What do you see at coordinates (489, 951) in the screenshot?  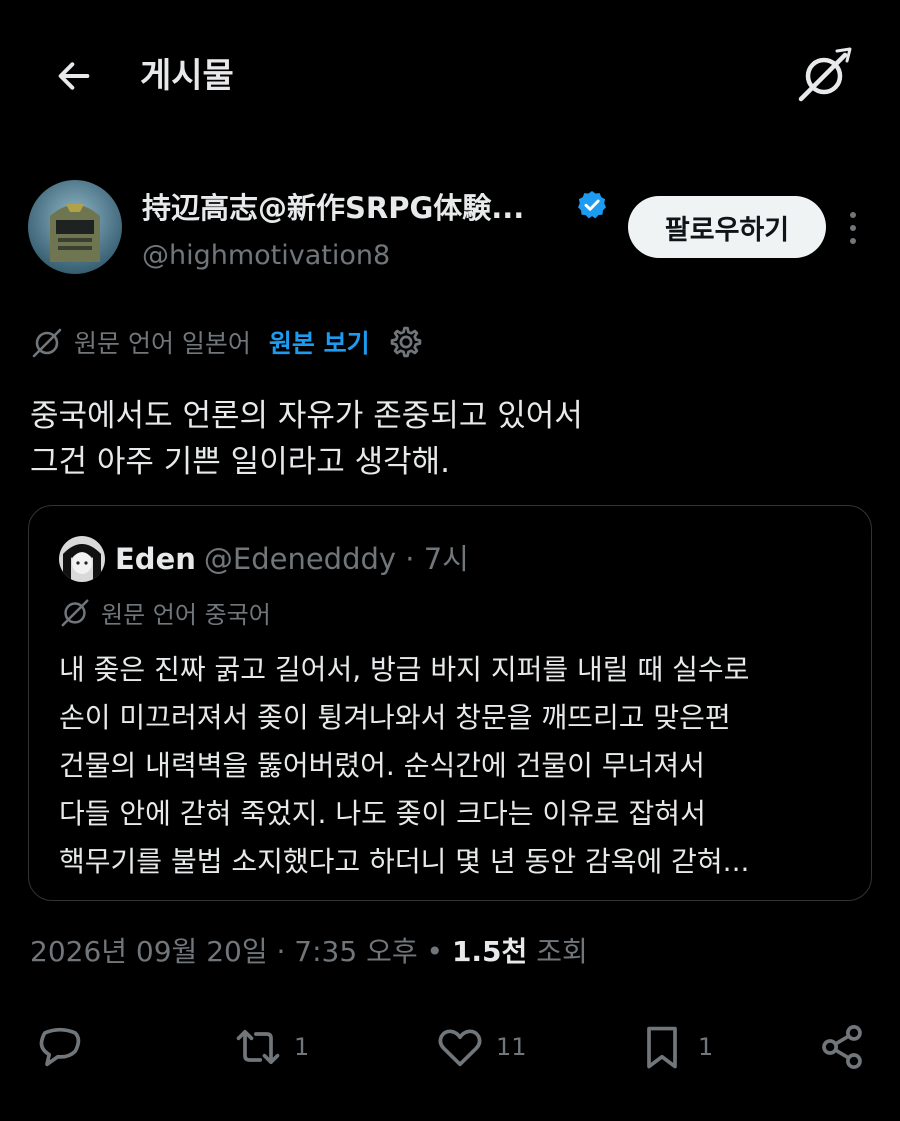 I see `views-count: 1.5천` at bounding box center [489, 951].